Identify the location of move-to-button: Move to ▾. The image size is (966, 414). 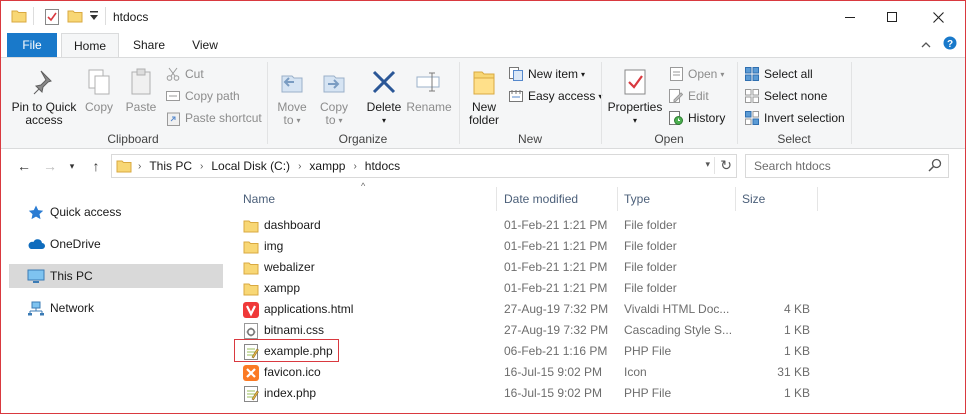
(292, 96).